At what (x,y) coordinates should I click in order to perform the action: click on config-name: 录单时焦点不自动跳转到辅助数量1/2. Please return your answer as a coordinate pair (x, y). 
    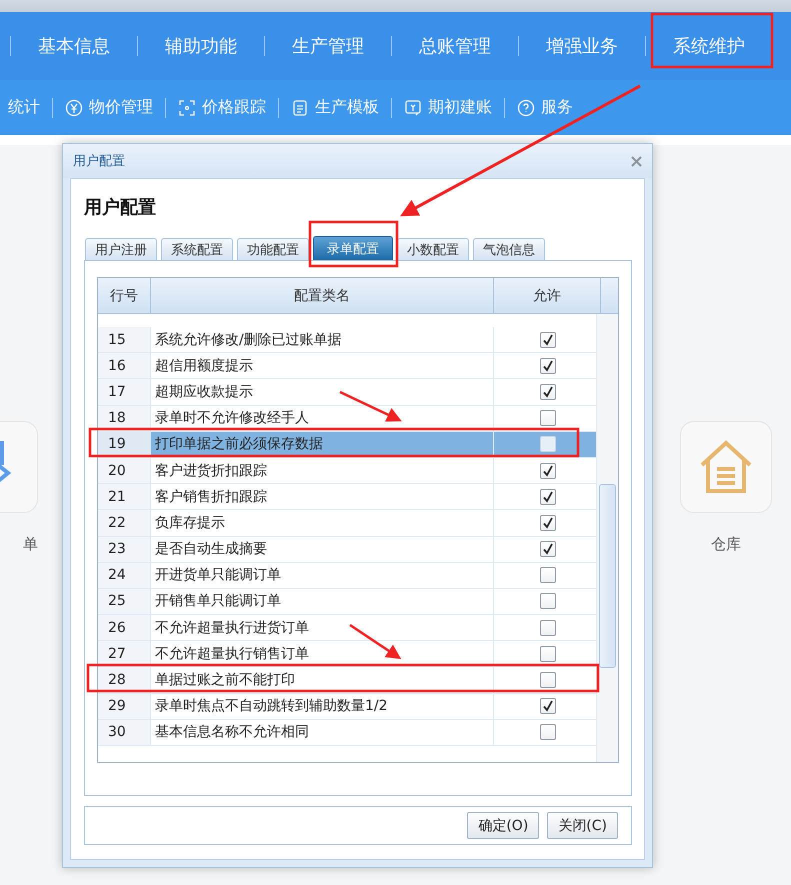
    Looking at the image, I should click on (322, 706).